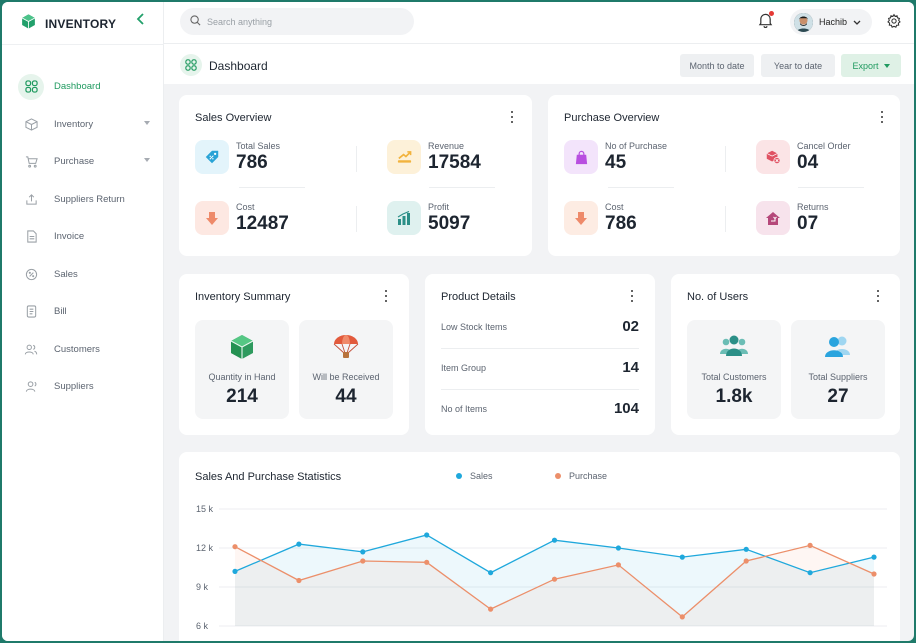  I want to click on collapse-sidebar-icon, so click(141, 20).